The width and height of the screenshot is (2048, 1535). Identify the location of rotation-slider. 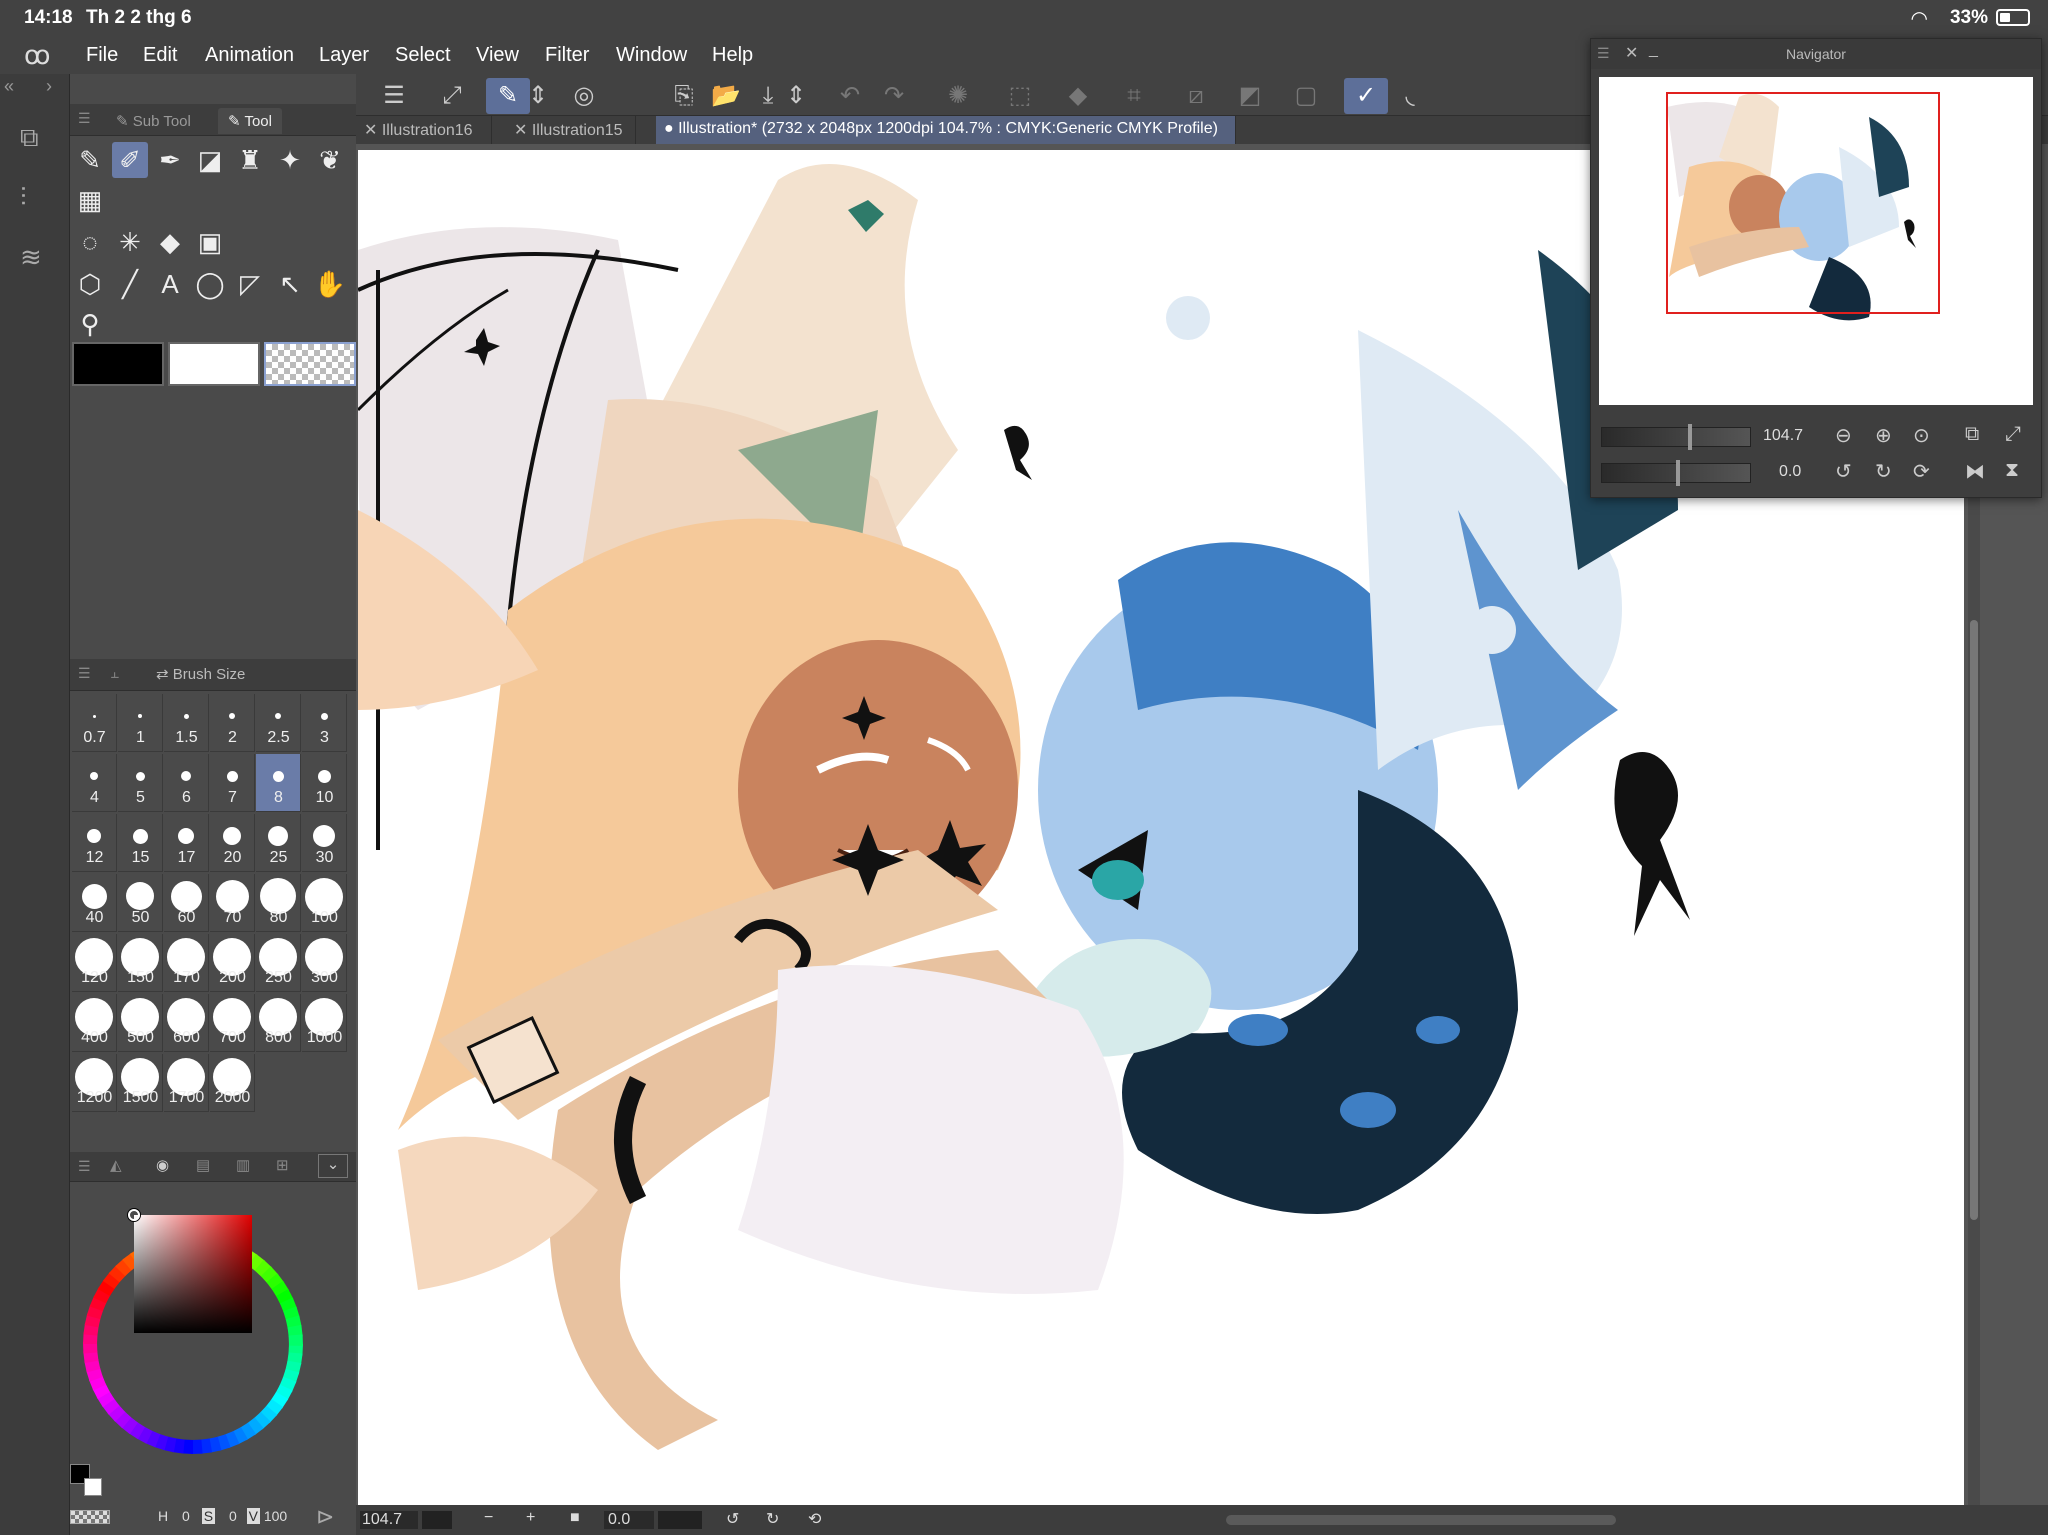
(680, 1520).